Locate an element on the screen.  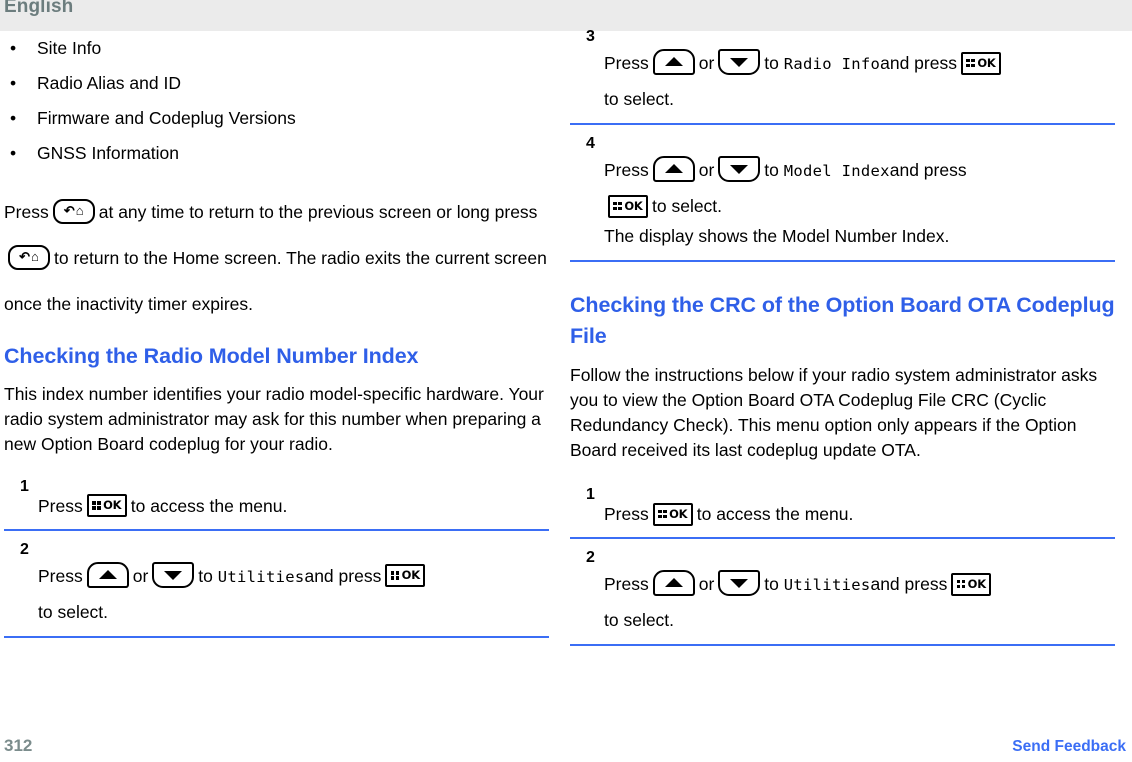
step-number: 2 is located at coordinates (24, 549).